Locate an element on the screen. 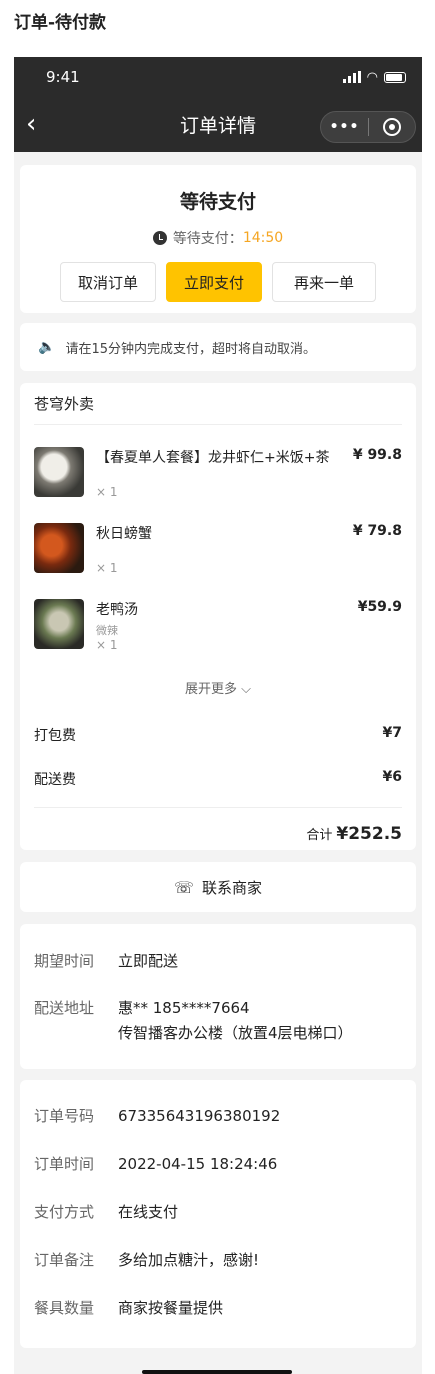  remark-label: 订单备注 is located at coordinates (64, 1260).